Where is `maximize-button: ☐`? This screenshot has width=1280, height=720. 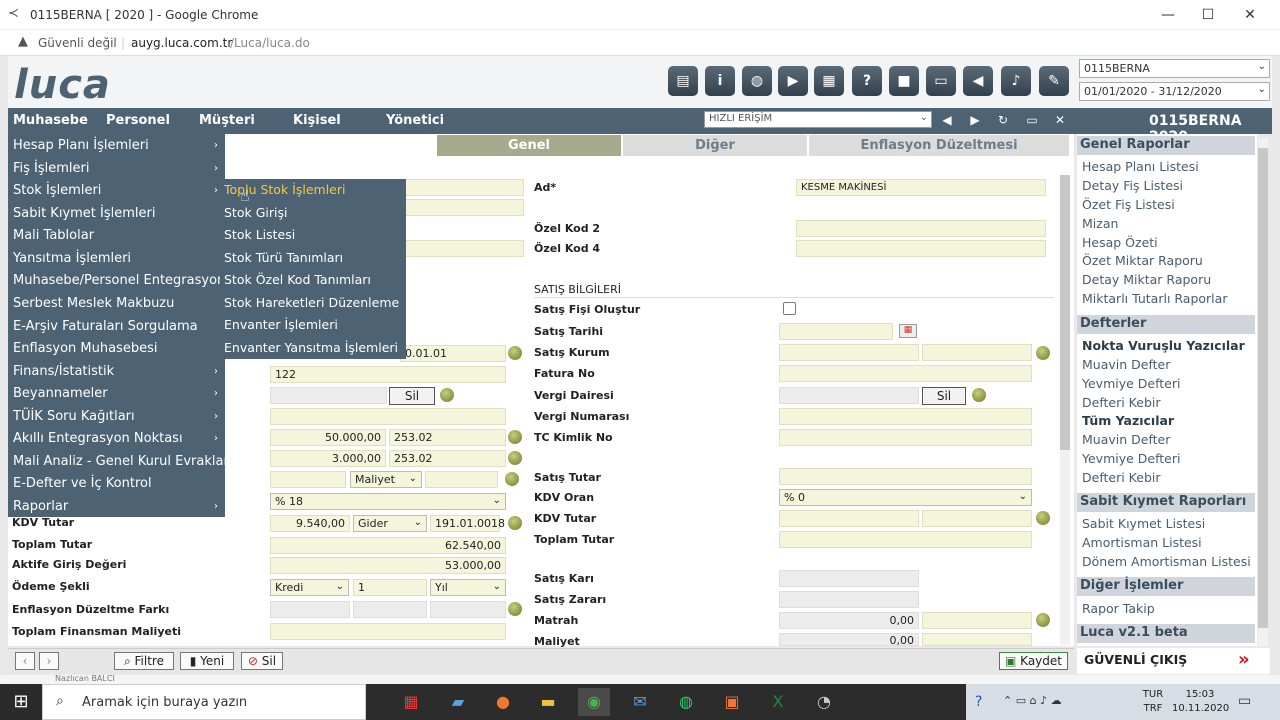 maximize-button: ☐ is located at coordinates (1208, 15).